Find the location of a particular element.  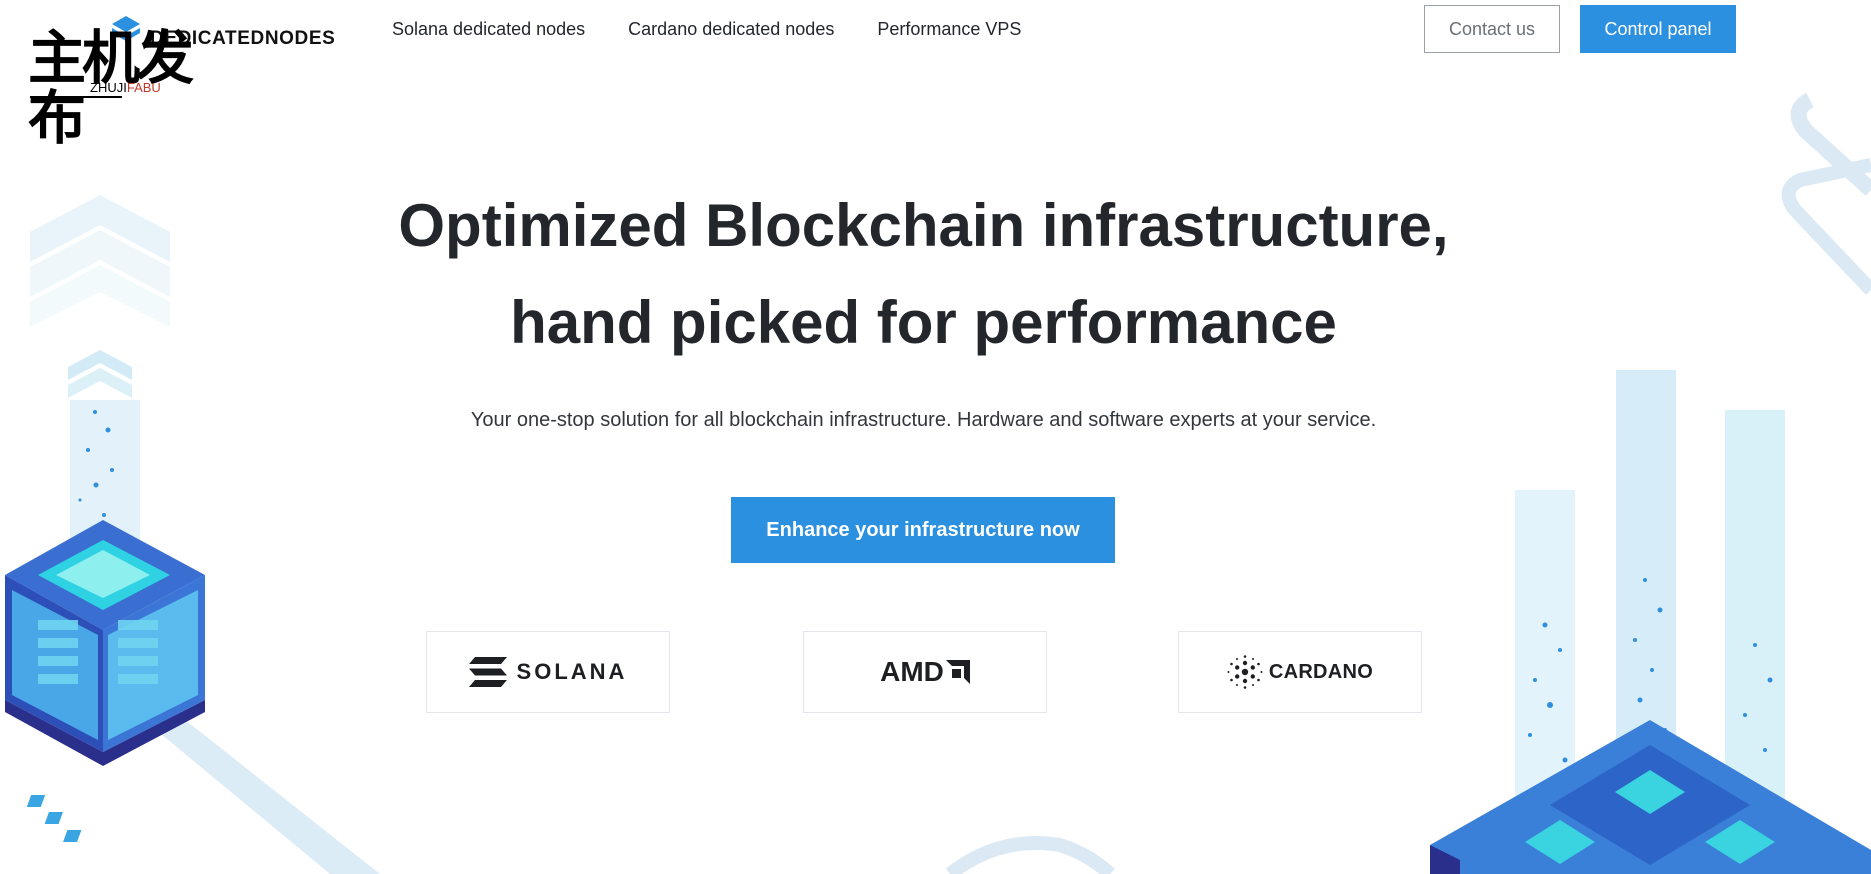

partner-solana: SOLANA is located at coordinates (548, 672).